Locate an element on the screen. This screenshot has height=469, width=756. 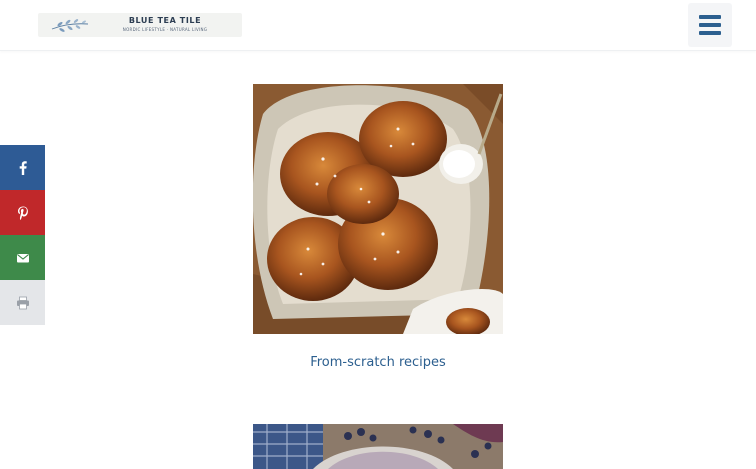
facebook-icon is located at coordinates (23, 167).